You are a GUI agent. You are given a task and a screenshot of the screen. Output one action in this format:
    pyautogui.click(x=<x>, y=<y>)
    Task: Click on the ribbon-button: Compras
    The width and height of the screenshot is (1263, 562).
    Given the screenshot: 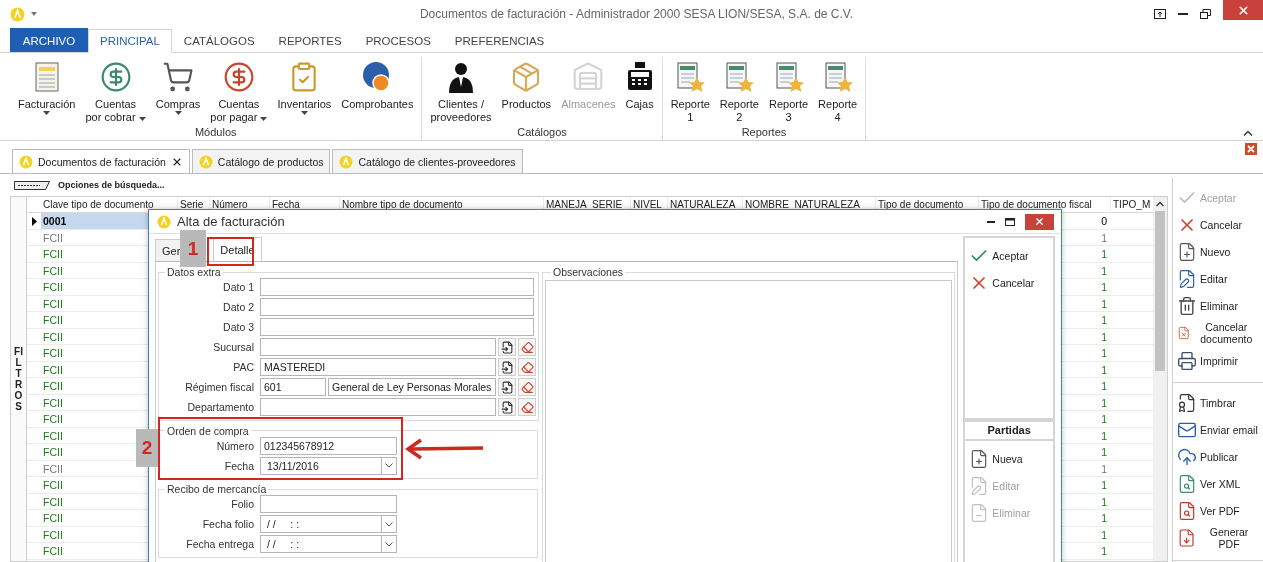 What is the action you would take?
    pyautogui.click(x=178, y=91)
    